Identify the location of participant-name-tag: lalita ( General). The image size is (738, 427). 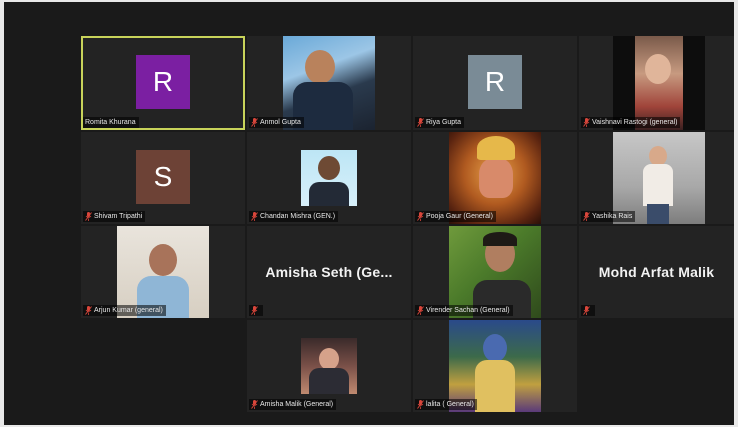
(446, 404).